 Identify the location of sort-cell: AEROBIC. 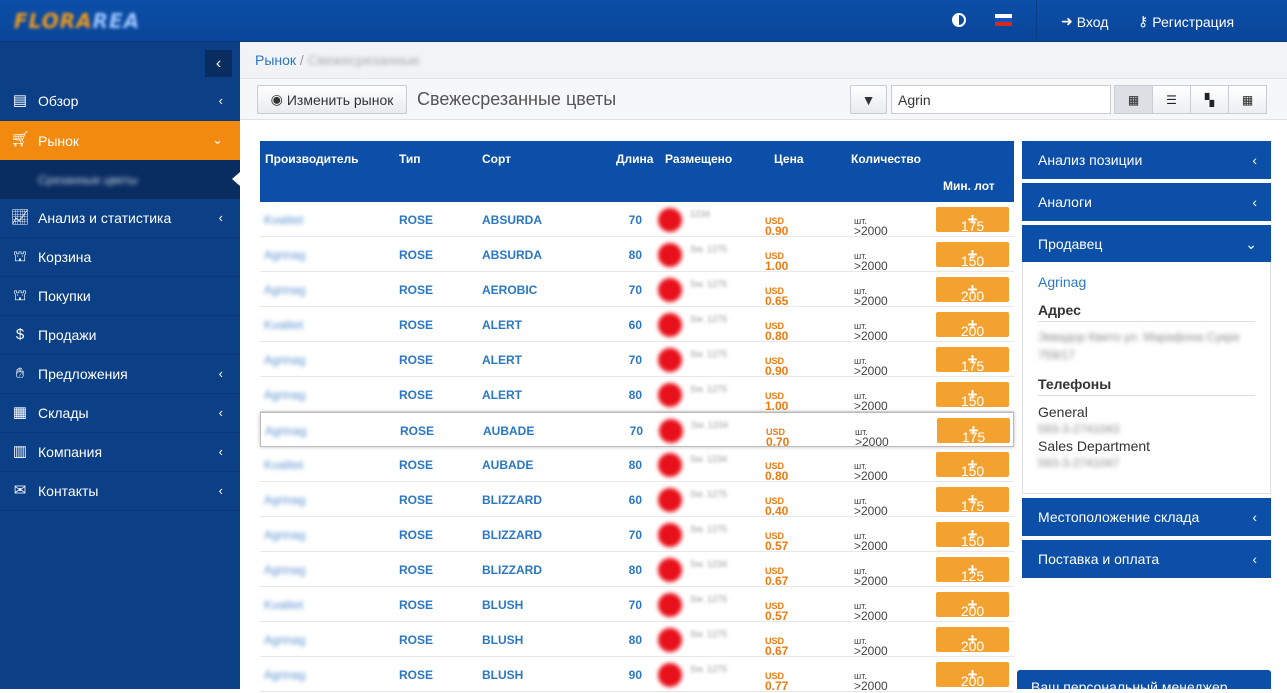
(509, 290).